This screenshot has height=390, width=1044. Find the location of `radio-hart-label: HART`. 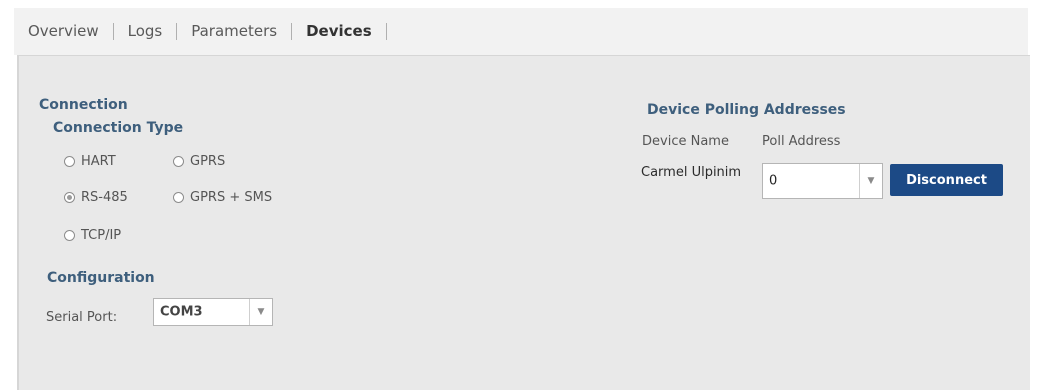

radio-hart-label: HART is located at coordinates (98, 161).